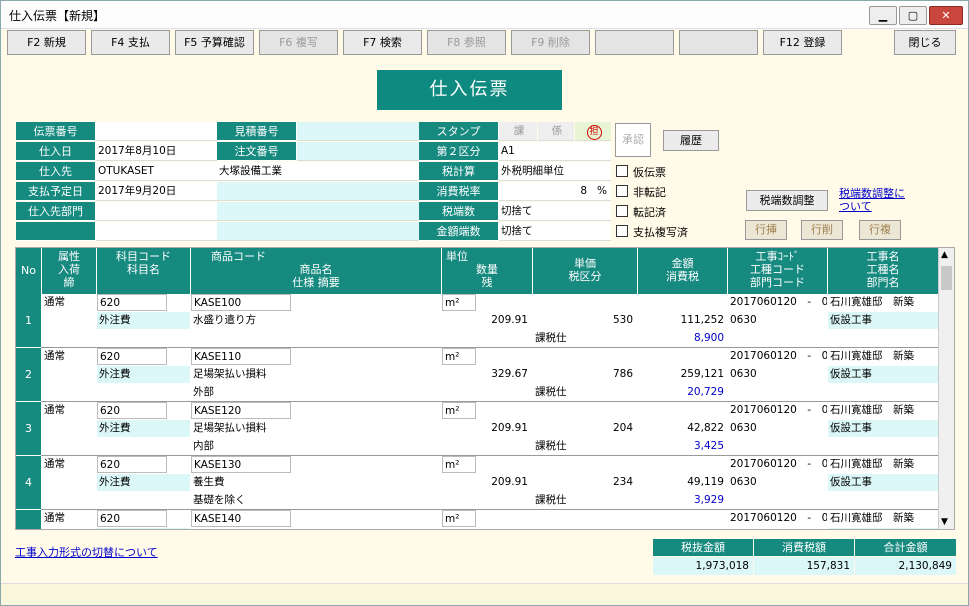  What do you see at coordinates (766, 230) in the screenshot?
I see `row-insert-button: 行挿` at bounding box center [766, 230].